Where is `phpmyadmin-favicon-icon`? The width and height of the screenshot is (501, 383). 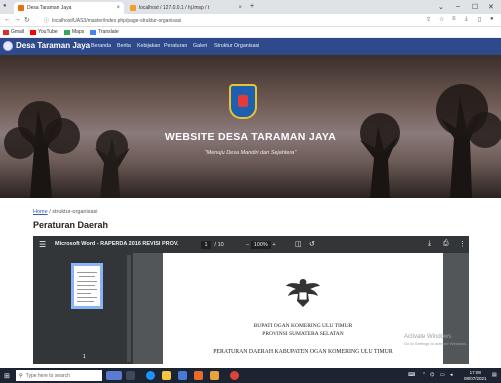 phpmyadmin-favicon-icon is located at coordinates (133, 8).